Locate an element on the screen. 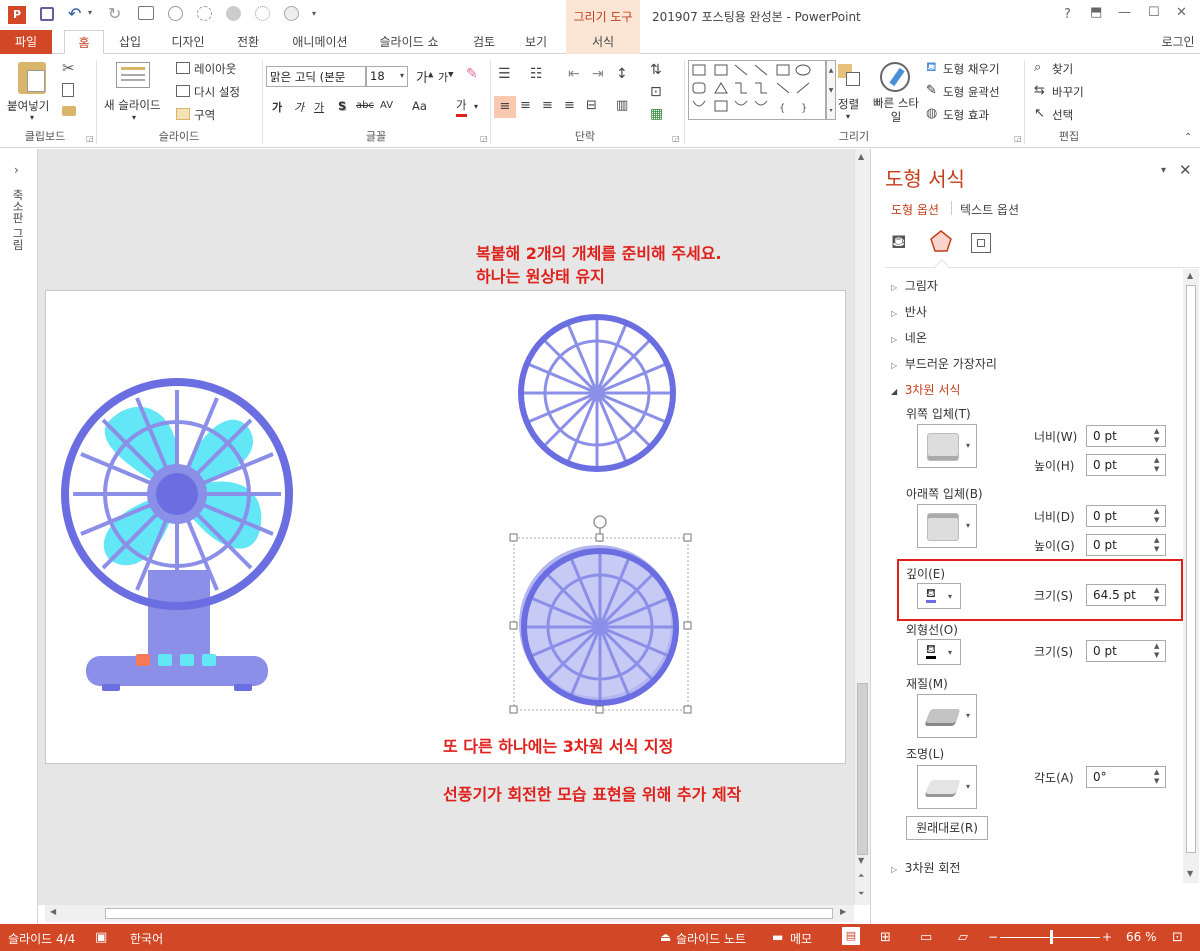  next-slide-icon: ⏷ is located at coordinates (861, 894).